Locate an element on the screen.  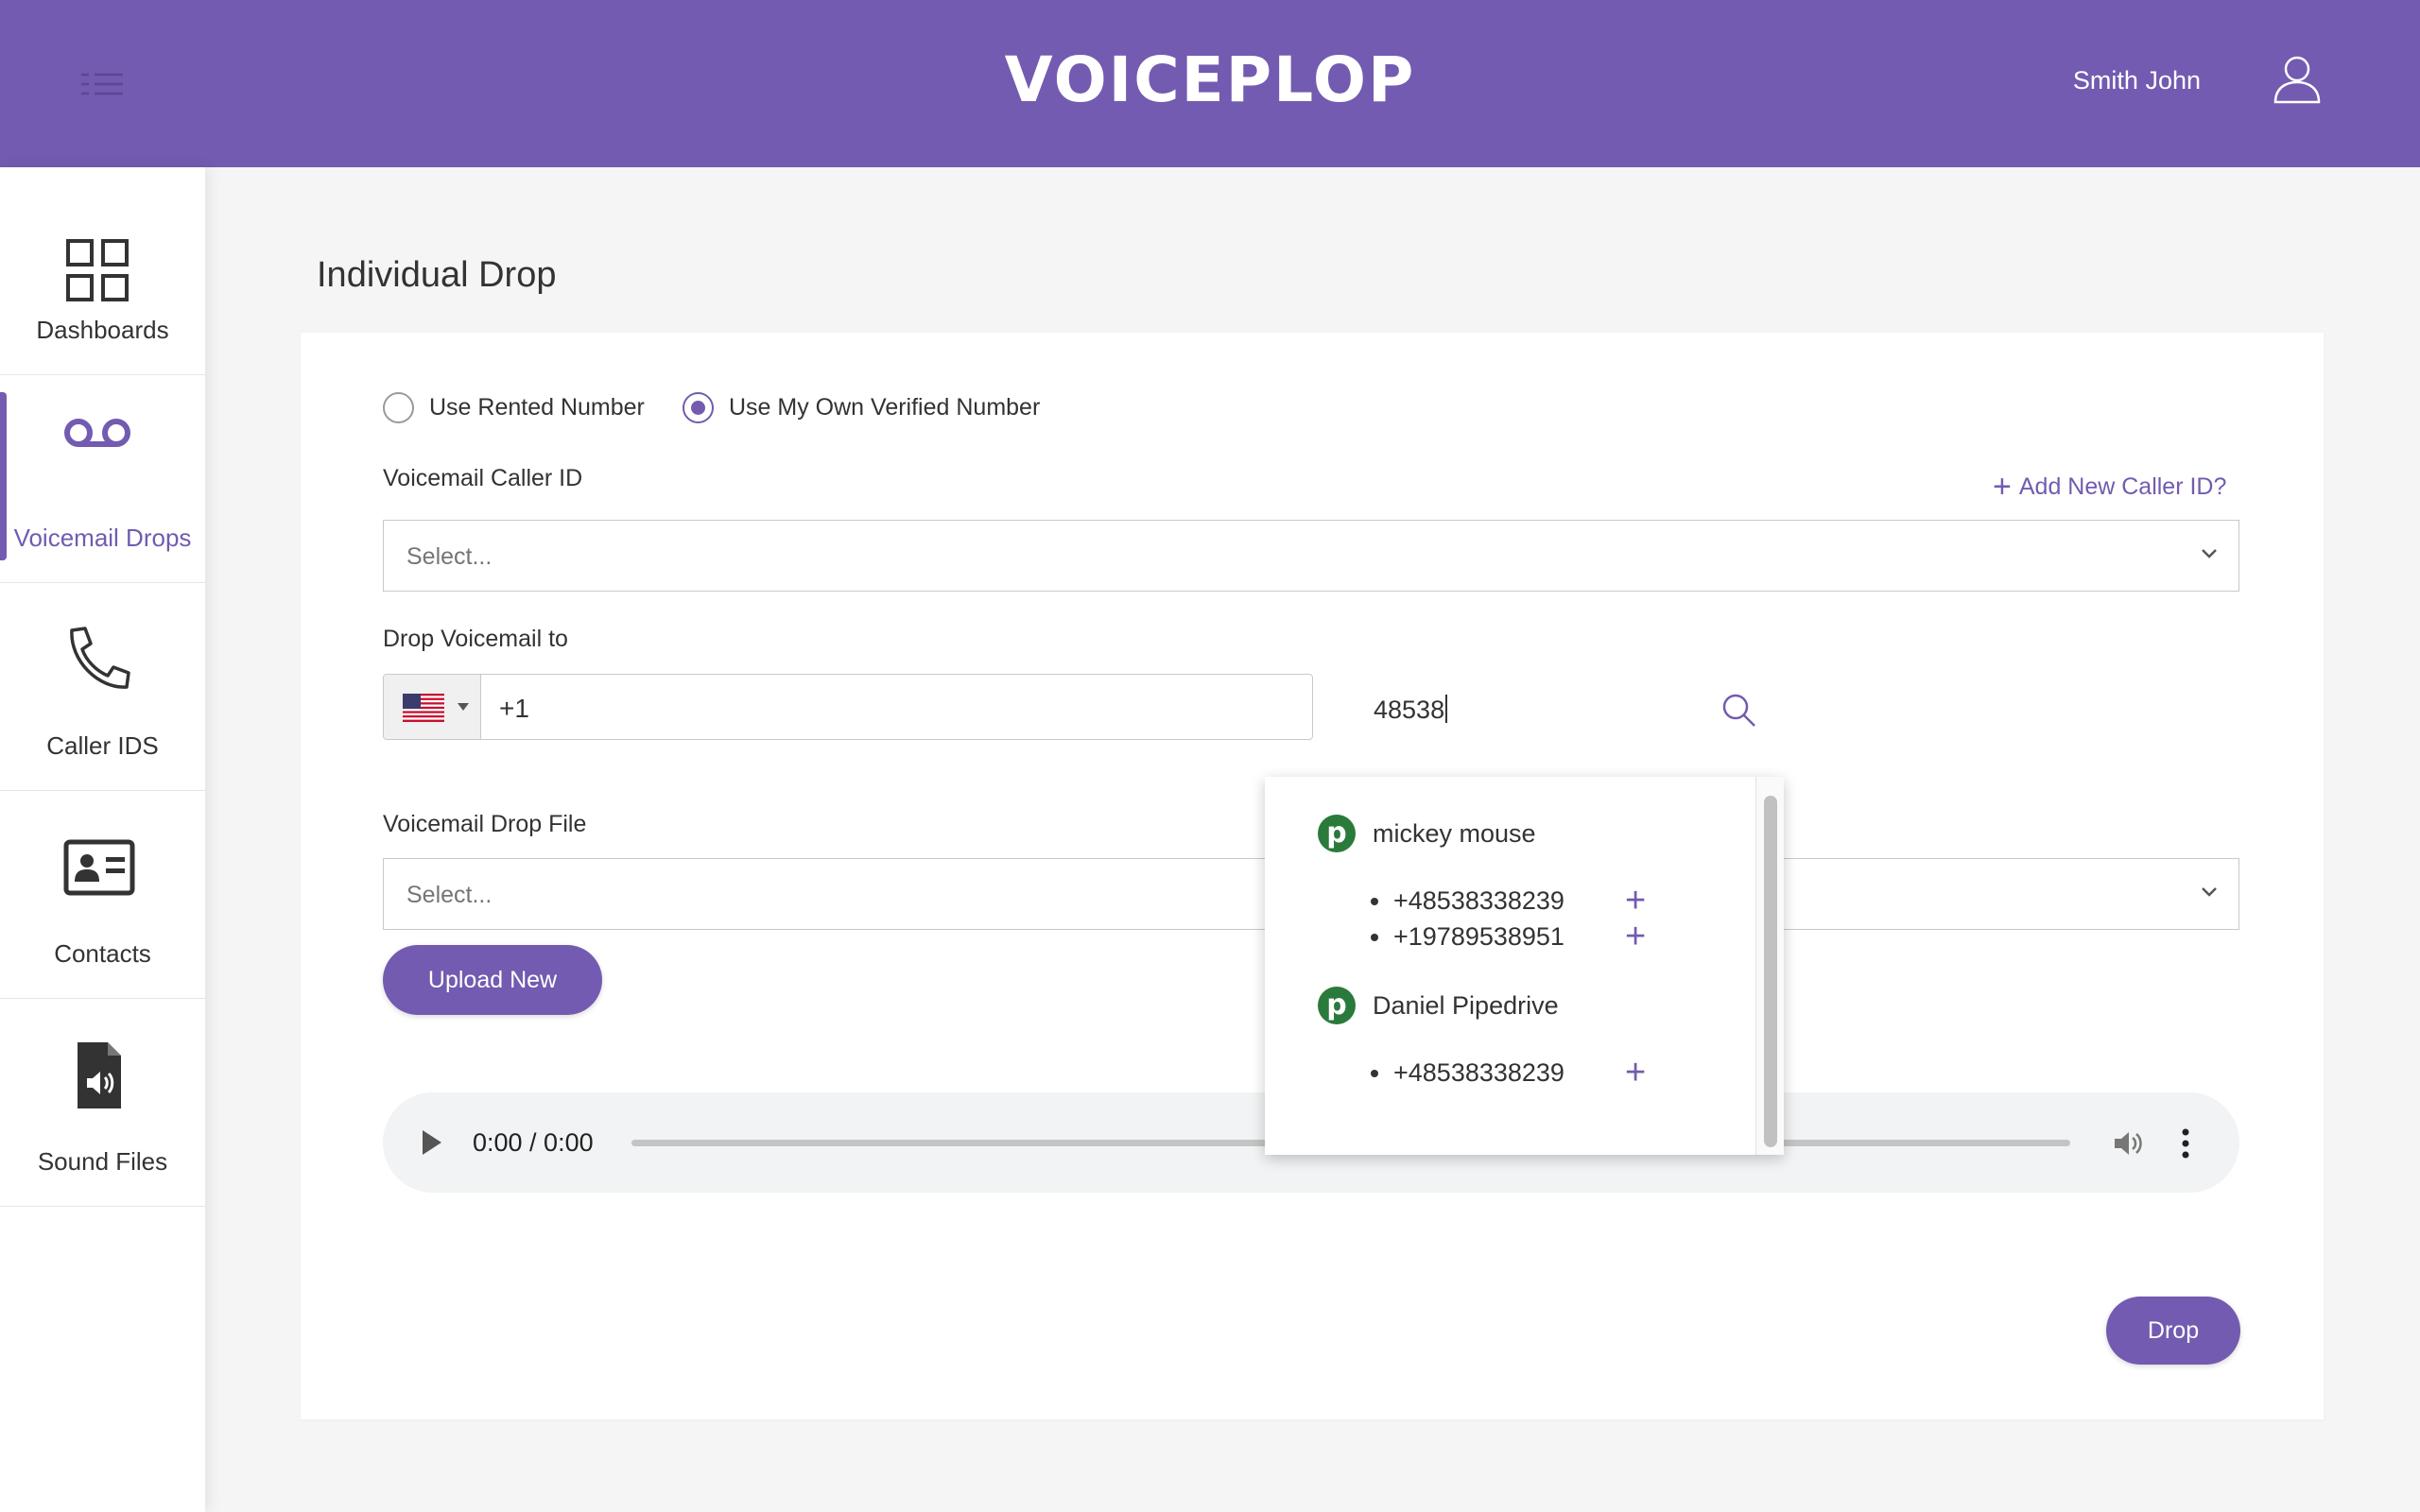
sidebar-item-caller-ids: Caller IDS is located at coordinates (103, 687).